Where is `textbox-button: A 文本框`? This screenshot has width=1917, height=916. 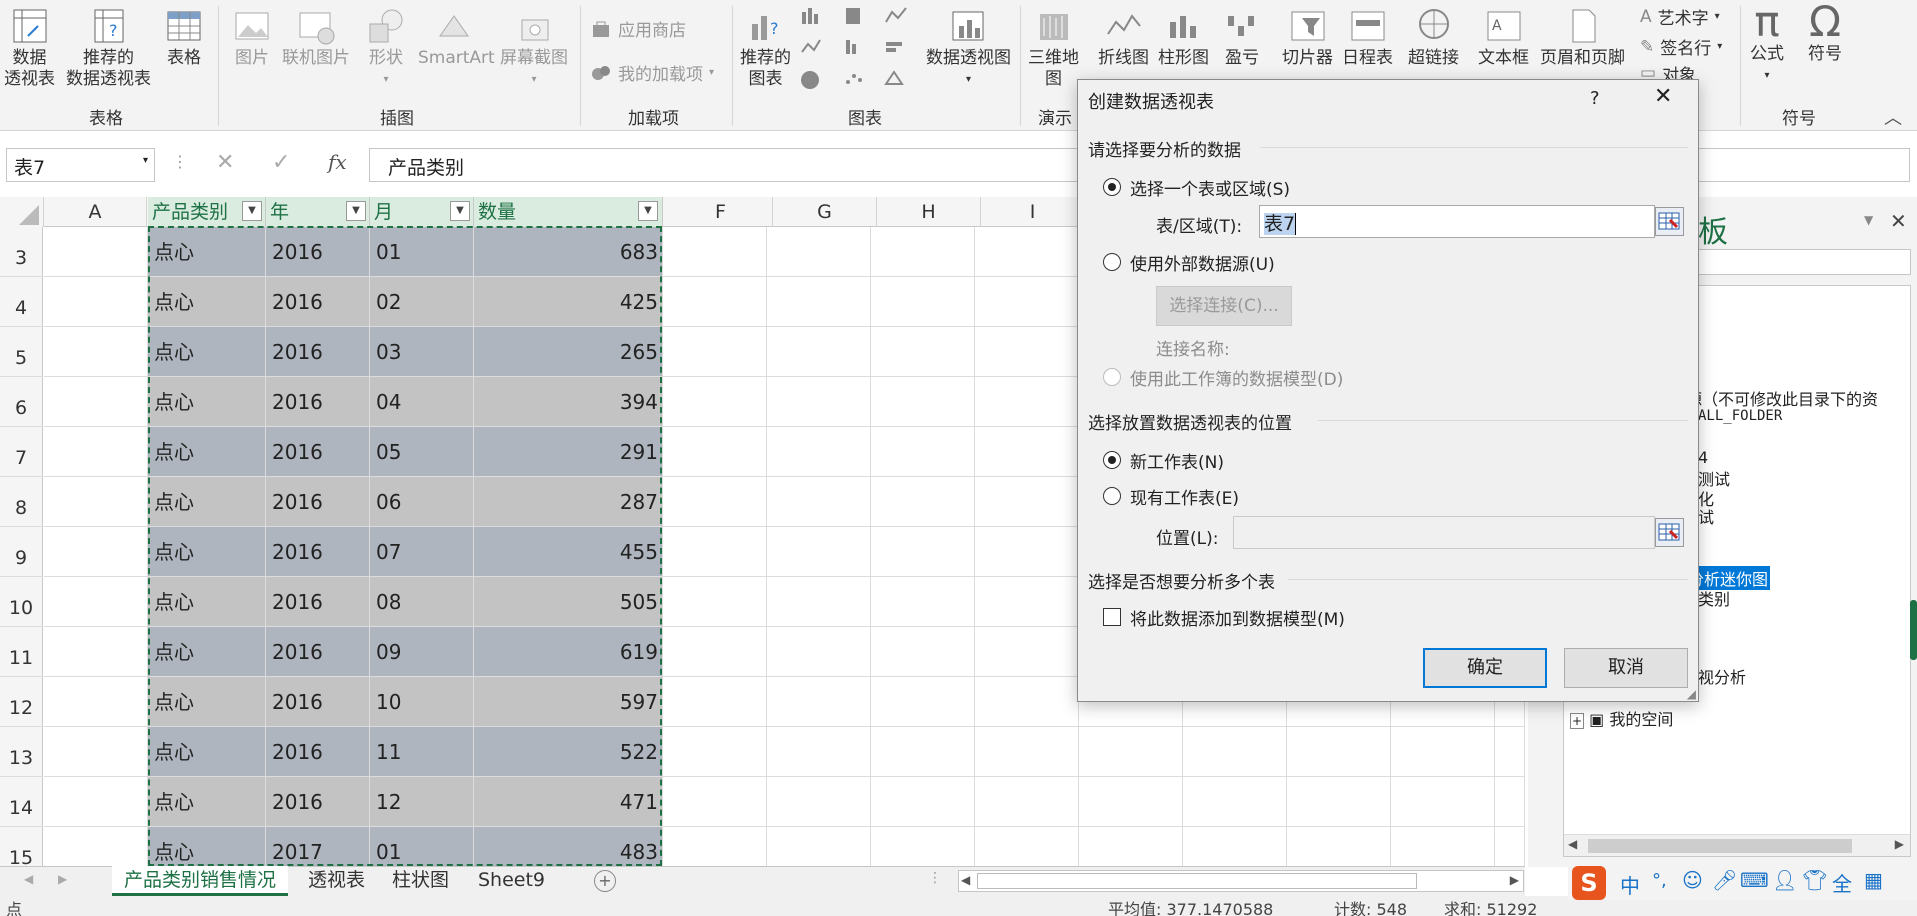
textbox-button: A 文本框 is located at coordinates (1503, 37).